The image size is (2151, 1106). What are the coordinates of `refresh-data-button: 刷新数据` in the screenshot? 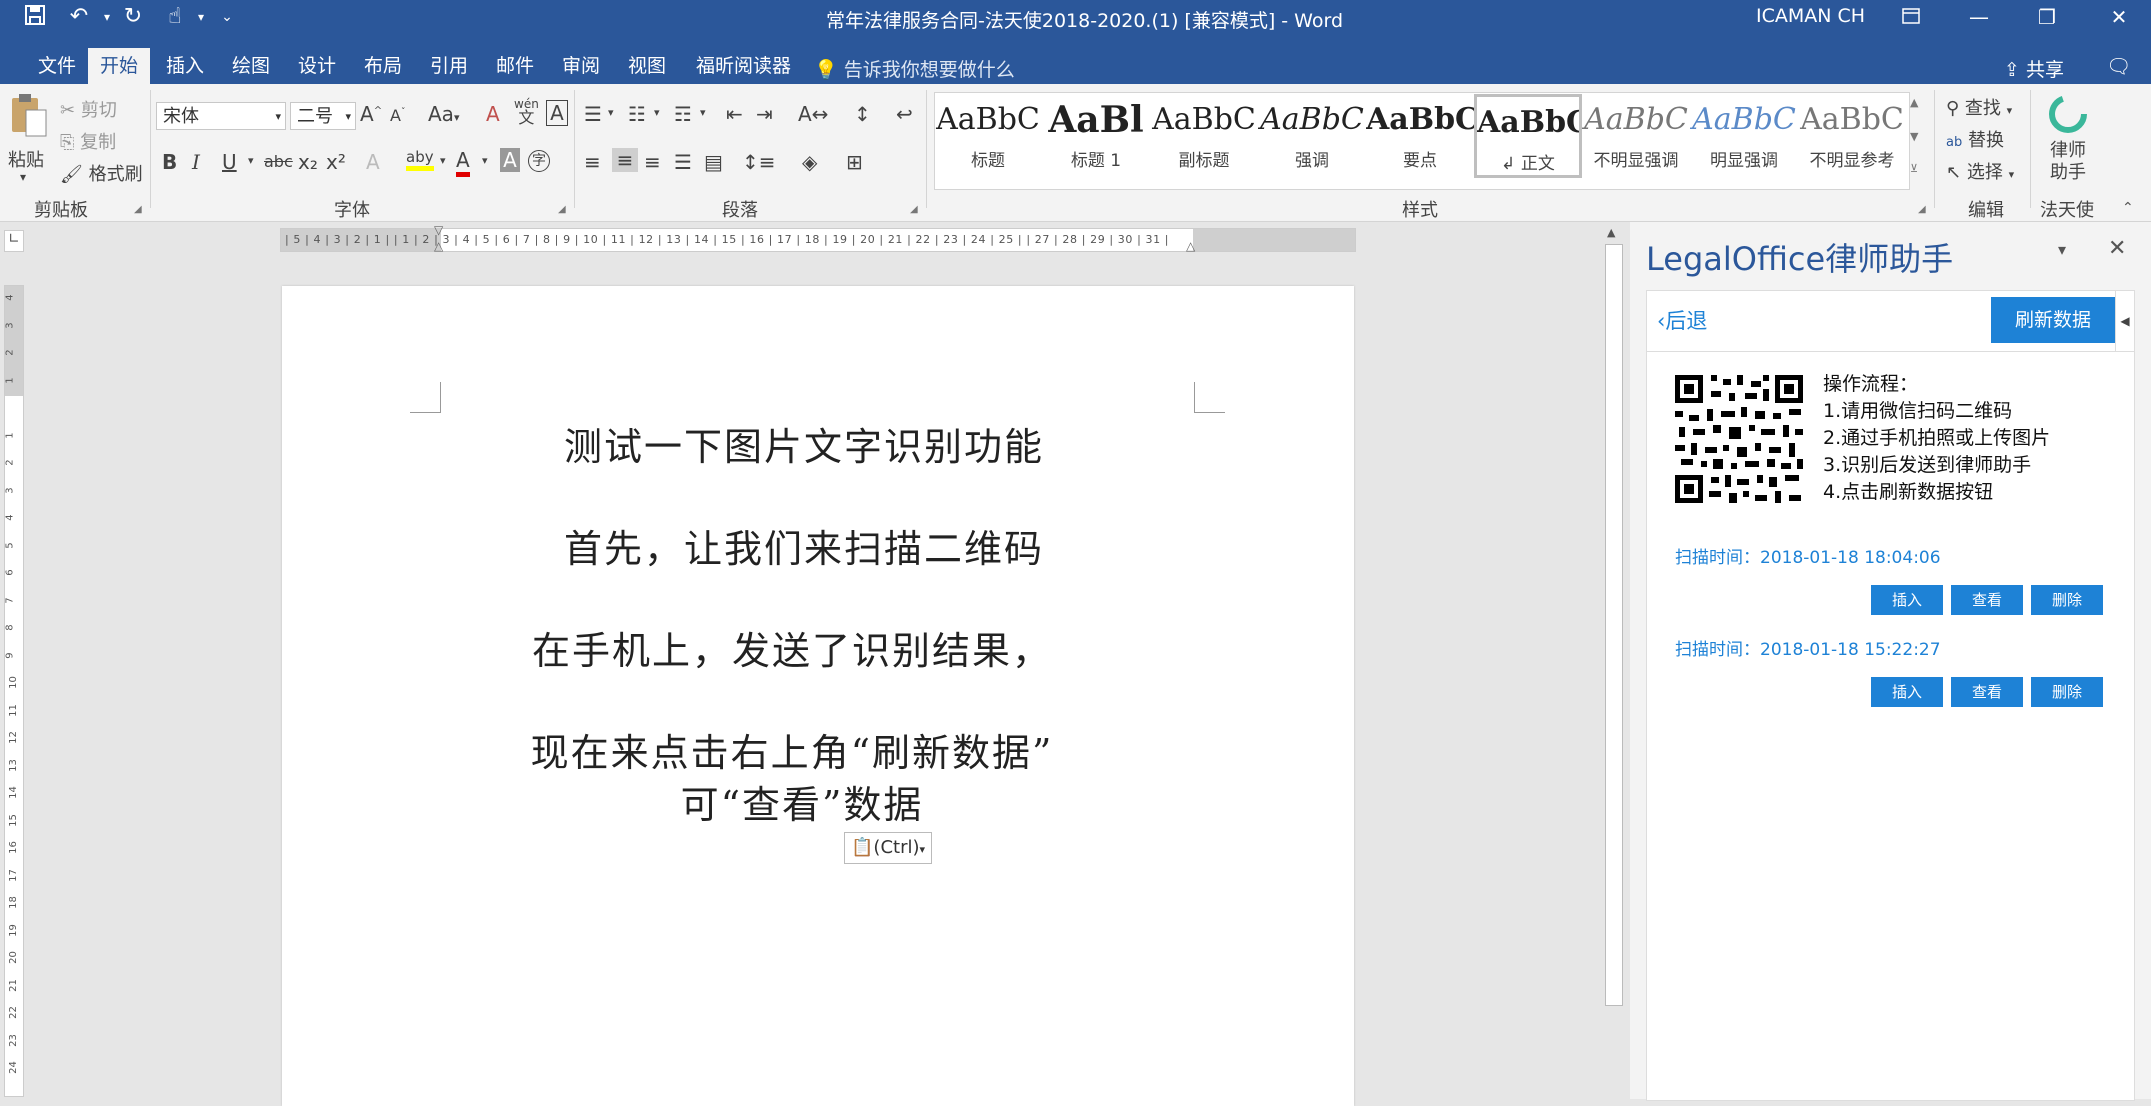 It's located at (2053, 320).